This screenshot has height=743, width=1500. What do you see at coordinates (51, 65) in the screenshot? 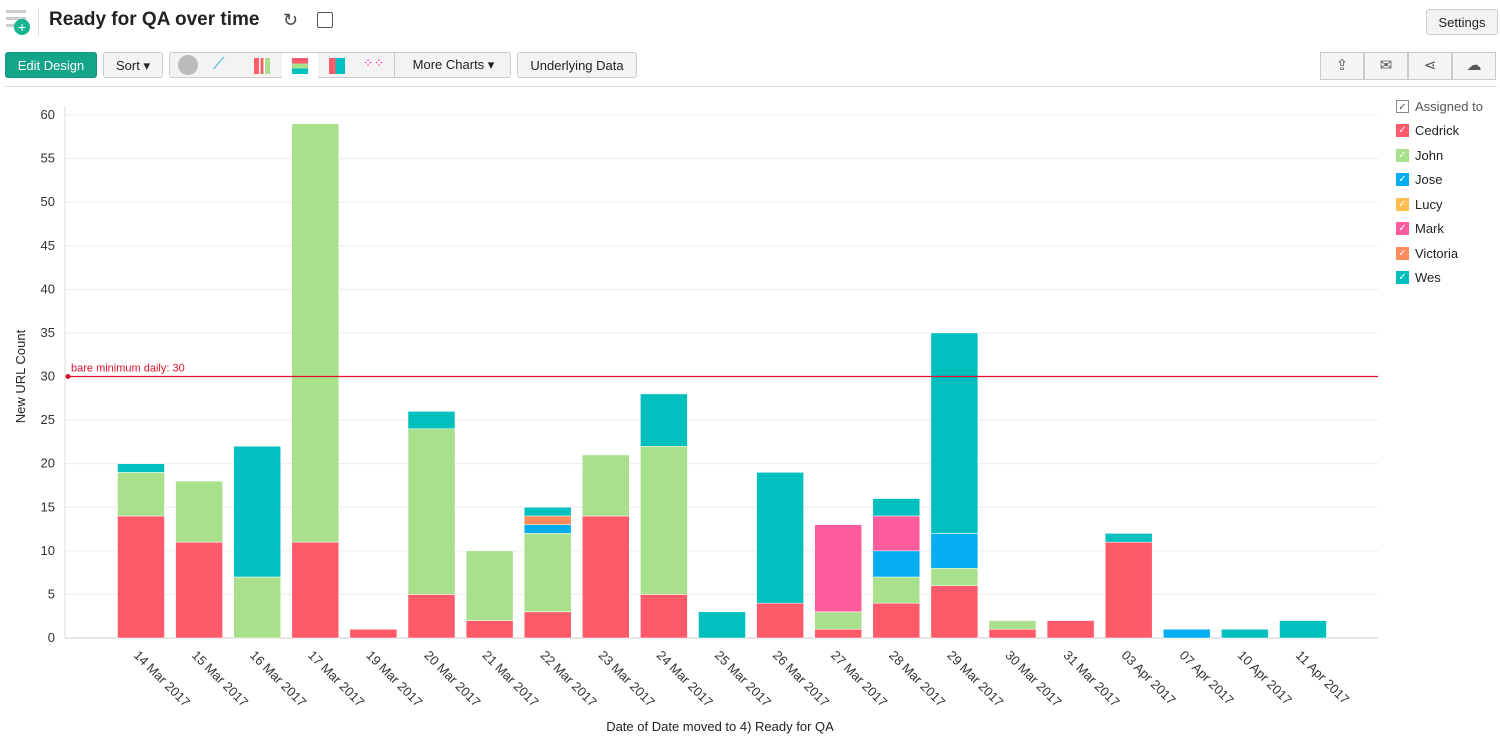
I see `edit-design-button: Edit Design` at bounding box center [51, 65].